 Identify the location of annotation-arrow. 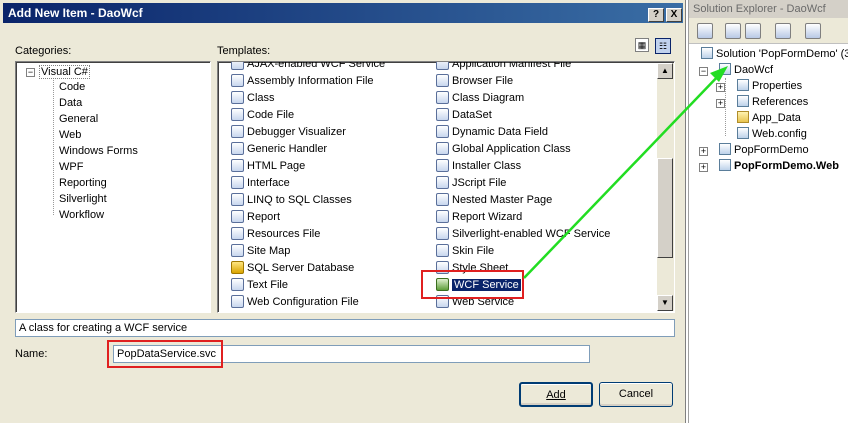
(625, 172).